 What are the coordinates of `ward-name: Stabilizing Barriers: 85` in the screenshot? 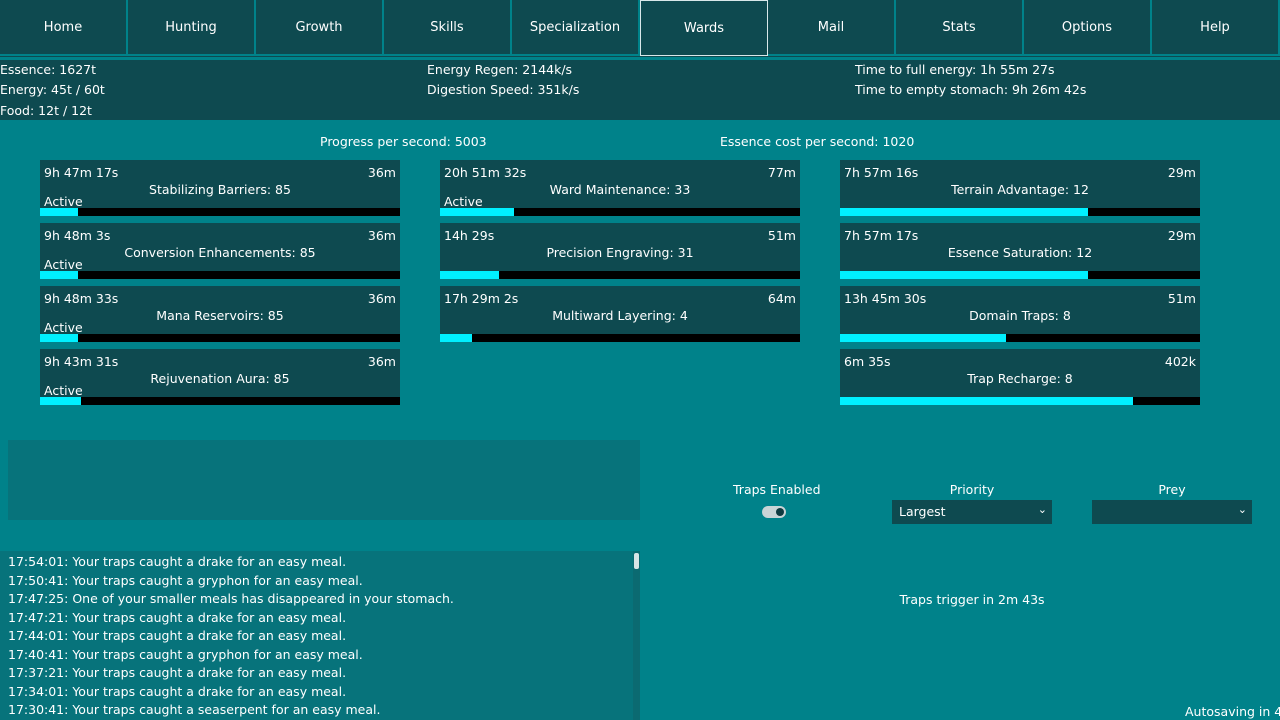 It's located at (220, 189).